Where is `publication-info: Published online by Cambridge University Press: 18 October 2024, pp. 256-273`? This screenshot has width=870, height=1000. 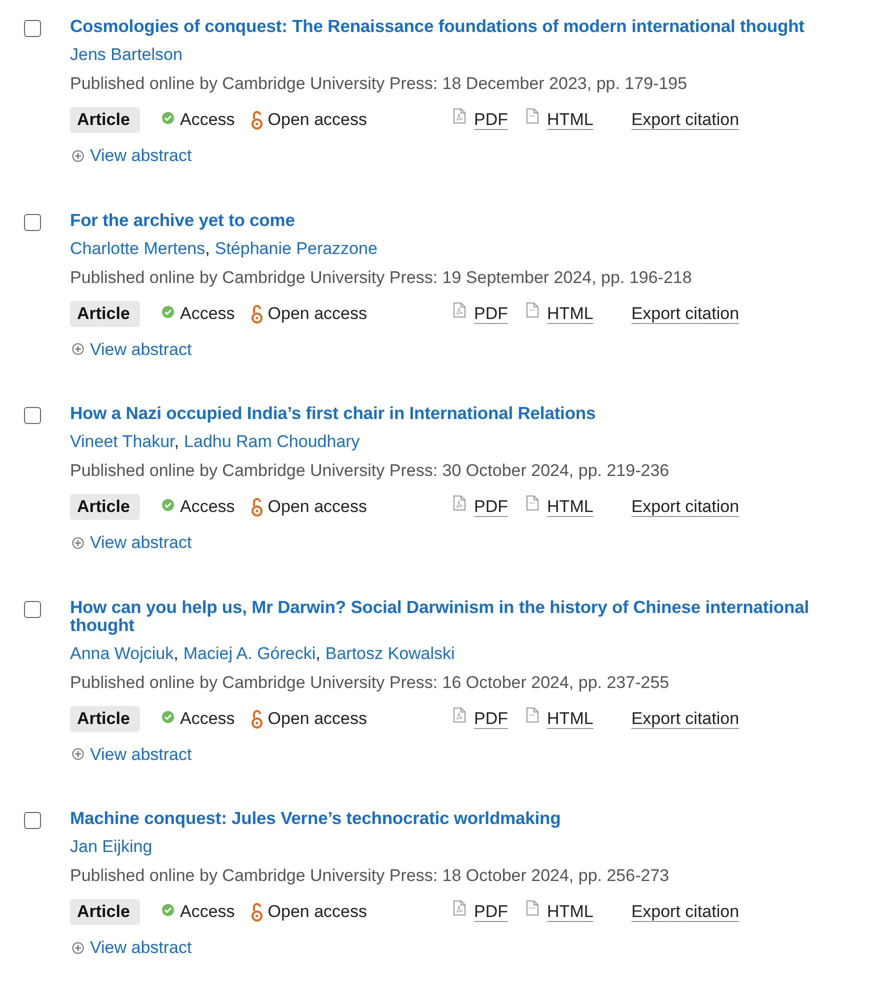 publication-info: Published online by Cambridge University Press: 18 October 2024, pp. 256-273 is located at coordinates (370, 876).